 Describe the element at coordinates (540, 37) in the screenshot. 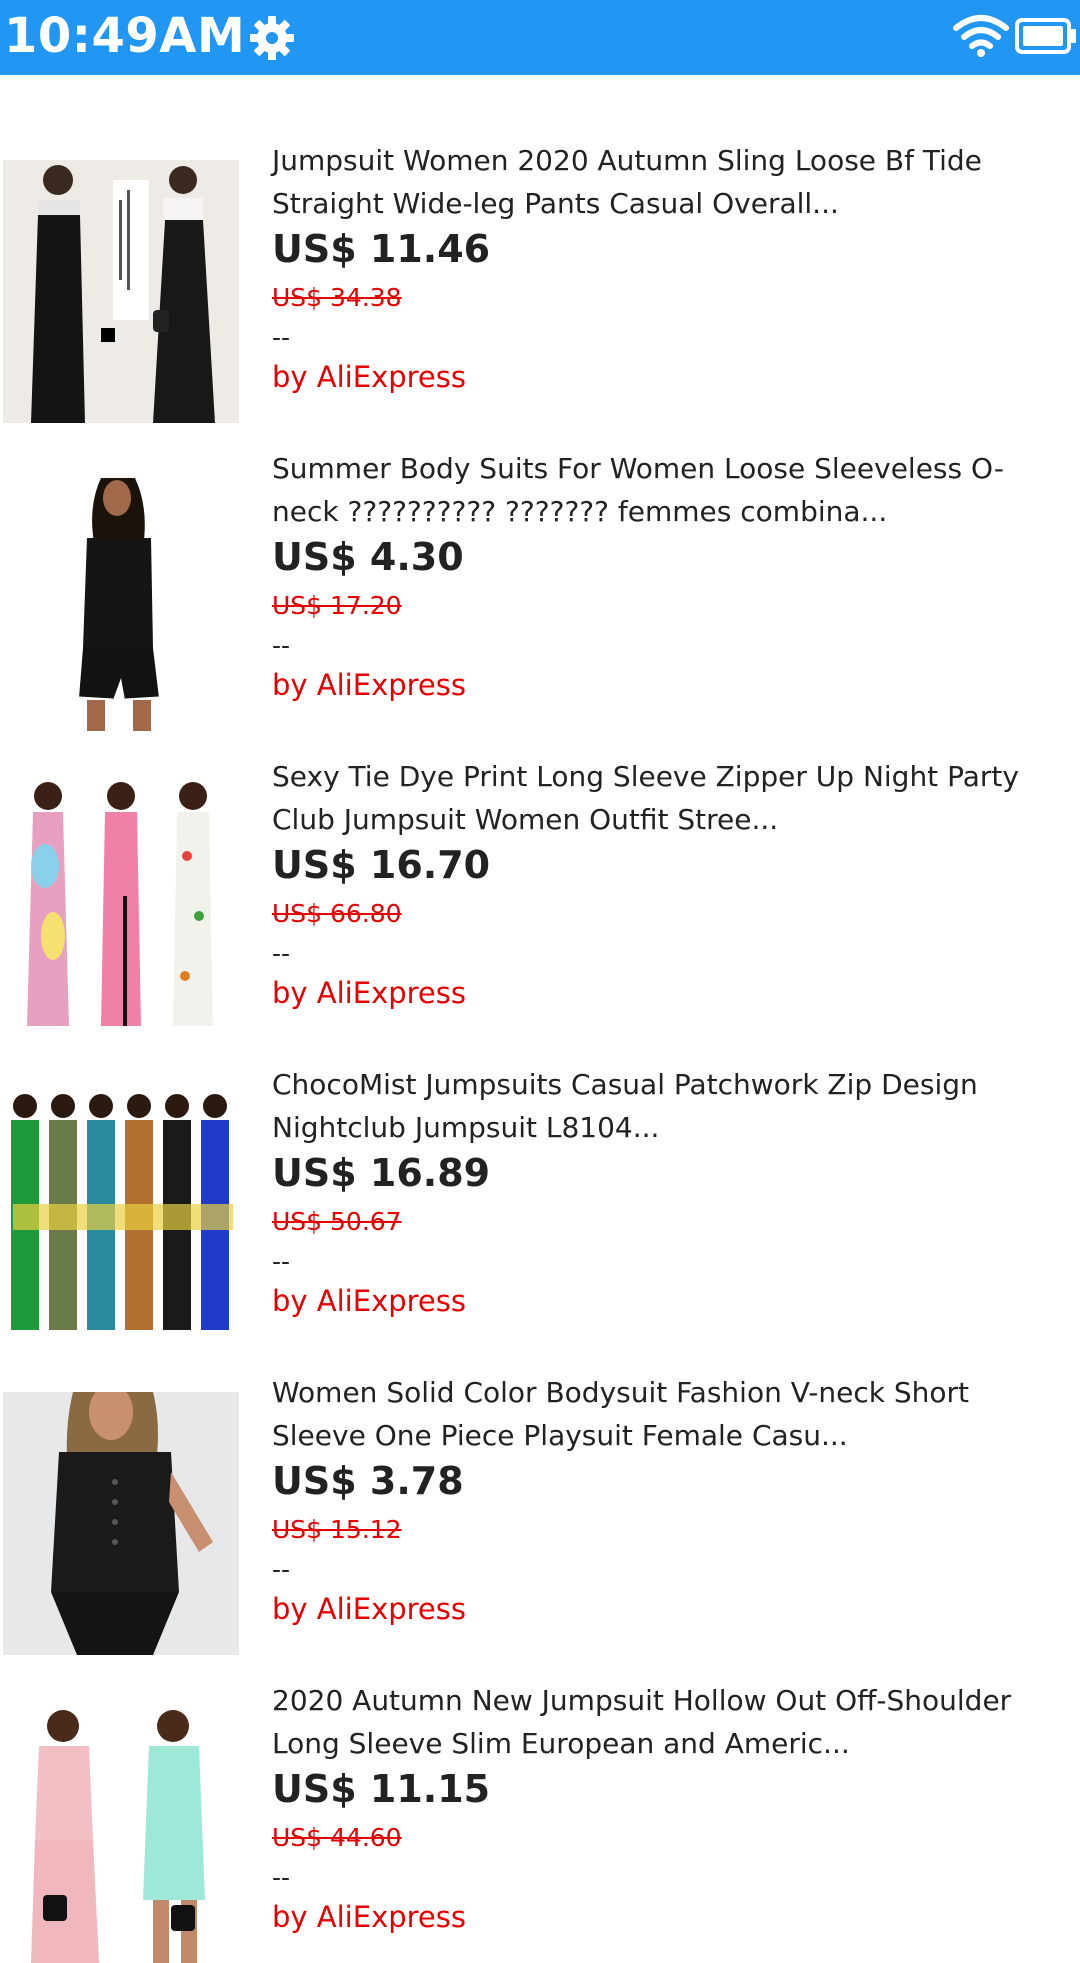

I see `status-bar: 10:49AM` at that location.